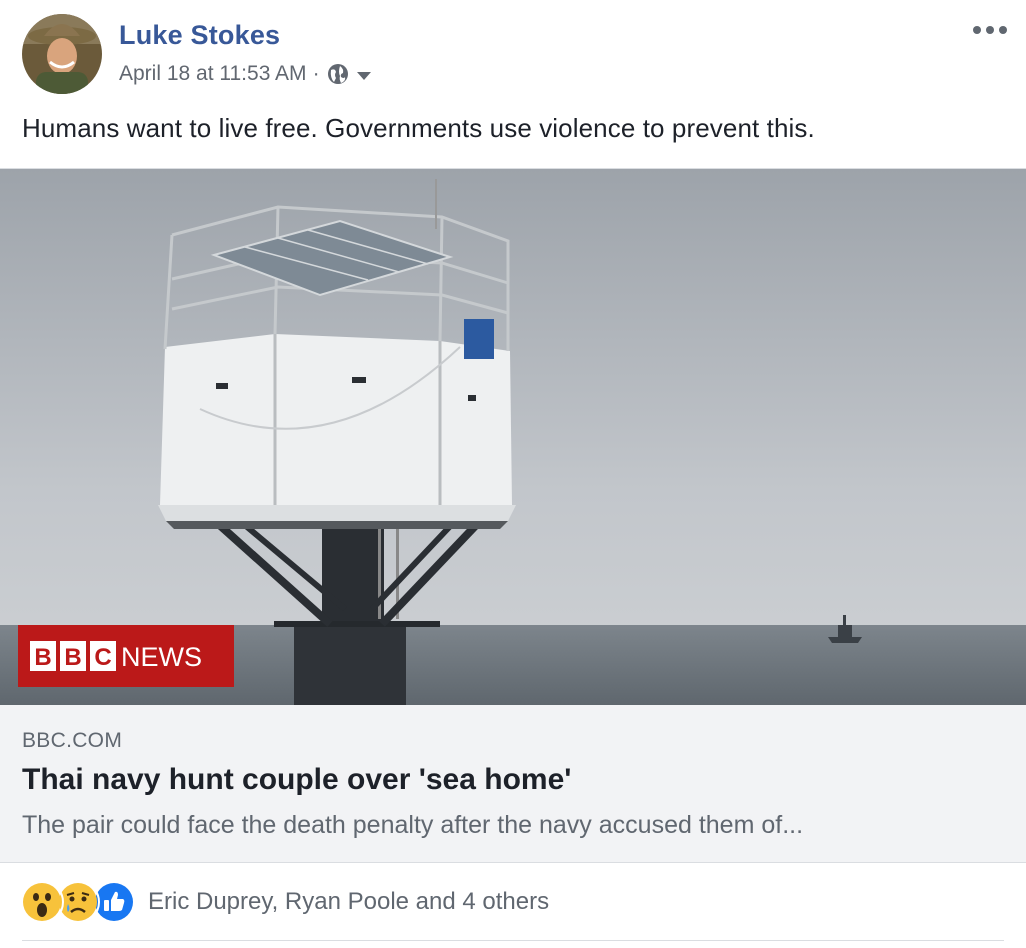 Image resolution: width=1026 pixels, height=948 pixels. What do you see at coordinates (72, 740) in the screenshot?
I see `link-domain: BBC.COM` at bounding box center [72, 740].